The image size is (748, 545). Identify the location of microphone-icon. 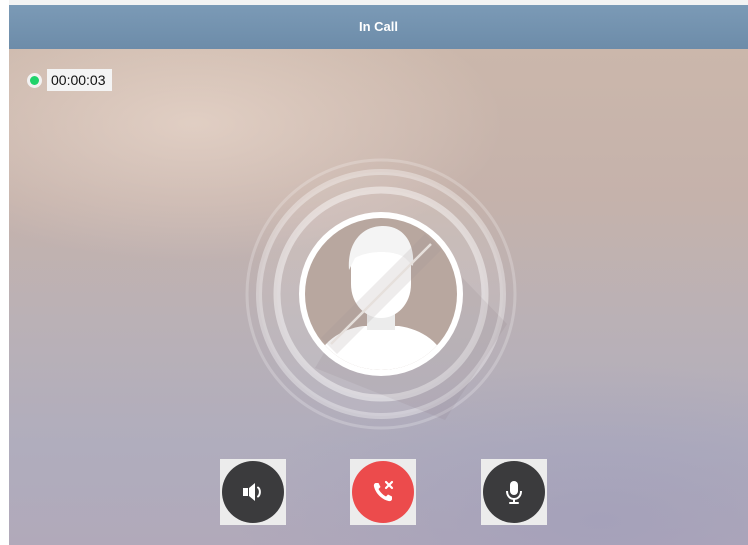
(514, 492).